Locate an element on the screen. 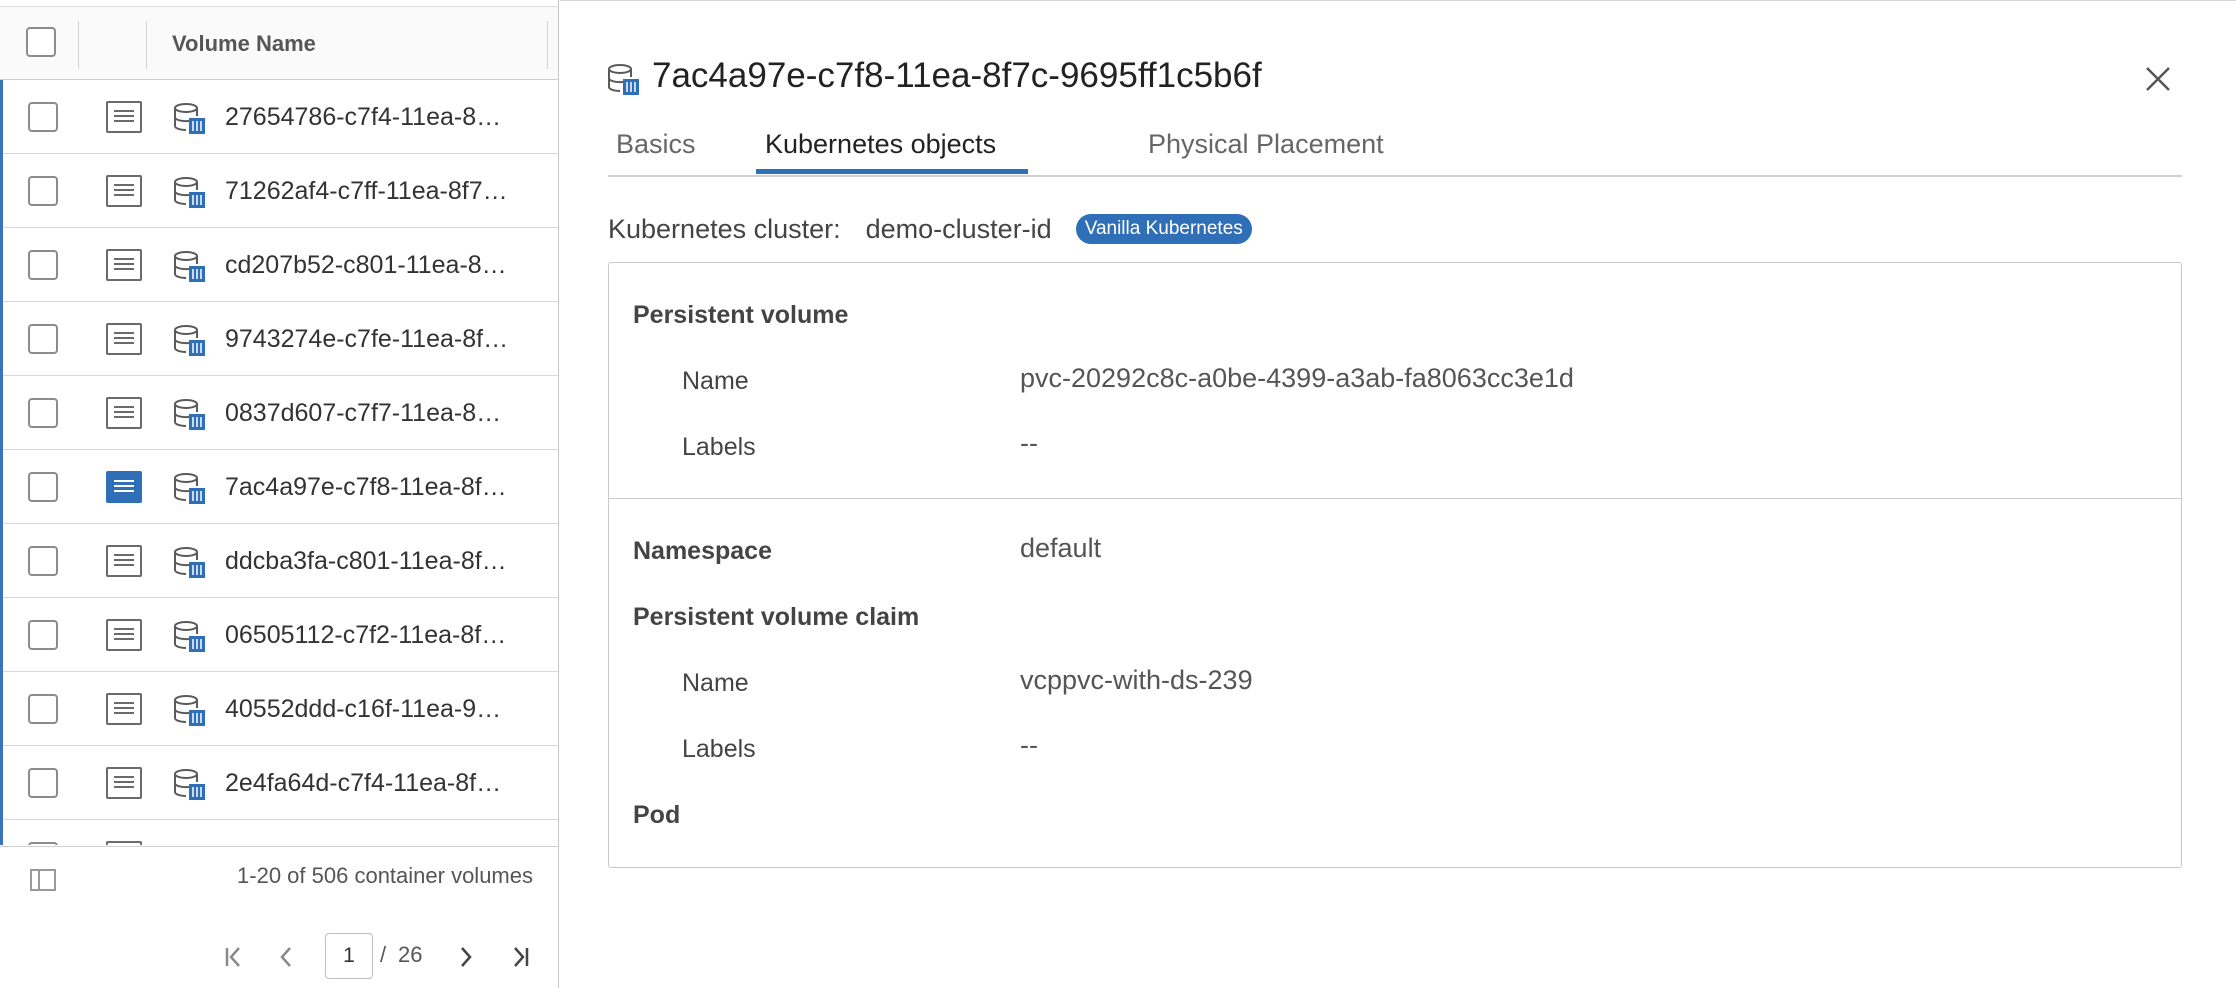  pvc-name-value: vcppvc-with-ds-239 is located at coordinates (1136, 680).